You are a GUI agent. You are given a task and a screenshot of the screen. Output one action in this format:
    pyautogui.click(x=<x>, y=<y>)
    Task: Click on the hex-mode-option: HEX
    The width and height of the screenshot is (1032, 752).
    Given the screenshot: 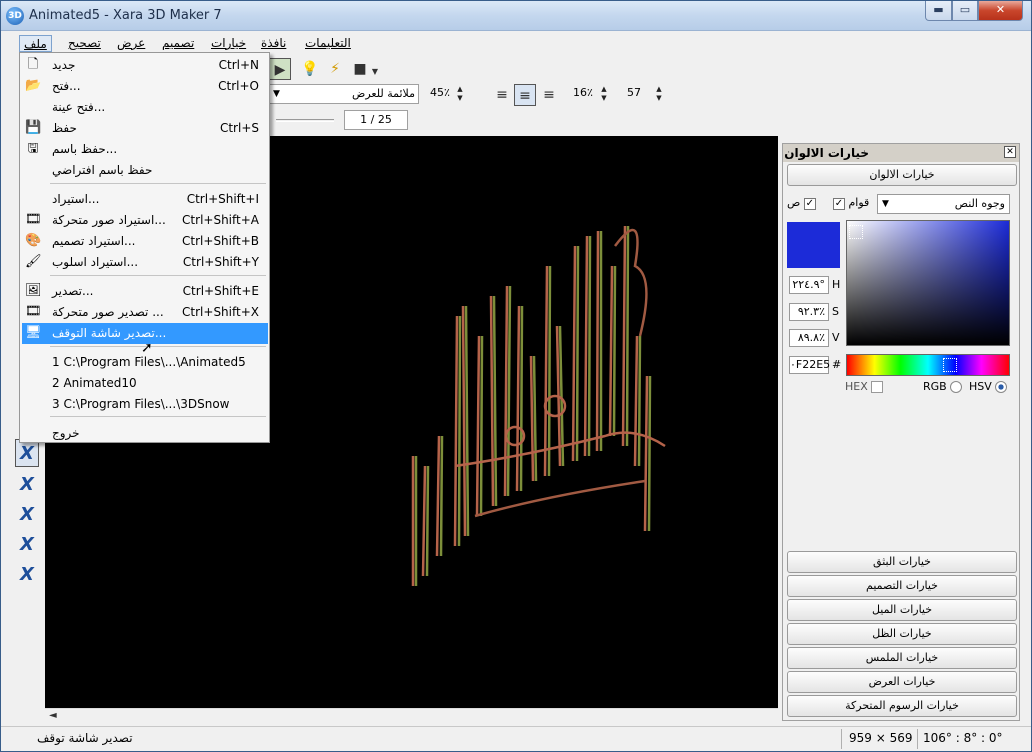 What is the action you would take?
    pyautogui.click(x=864, y=386)
    